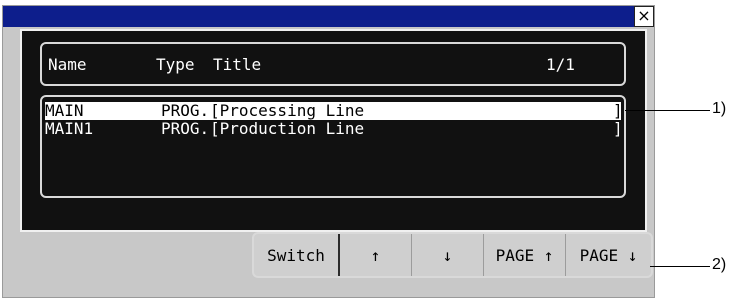  What do you see at coordinates (525, 255) in the screenshot?
I see `page-up-button: PAGE ↑` at bounding box center [525, 255].